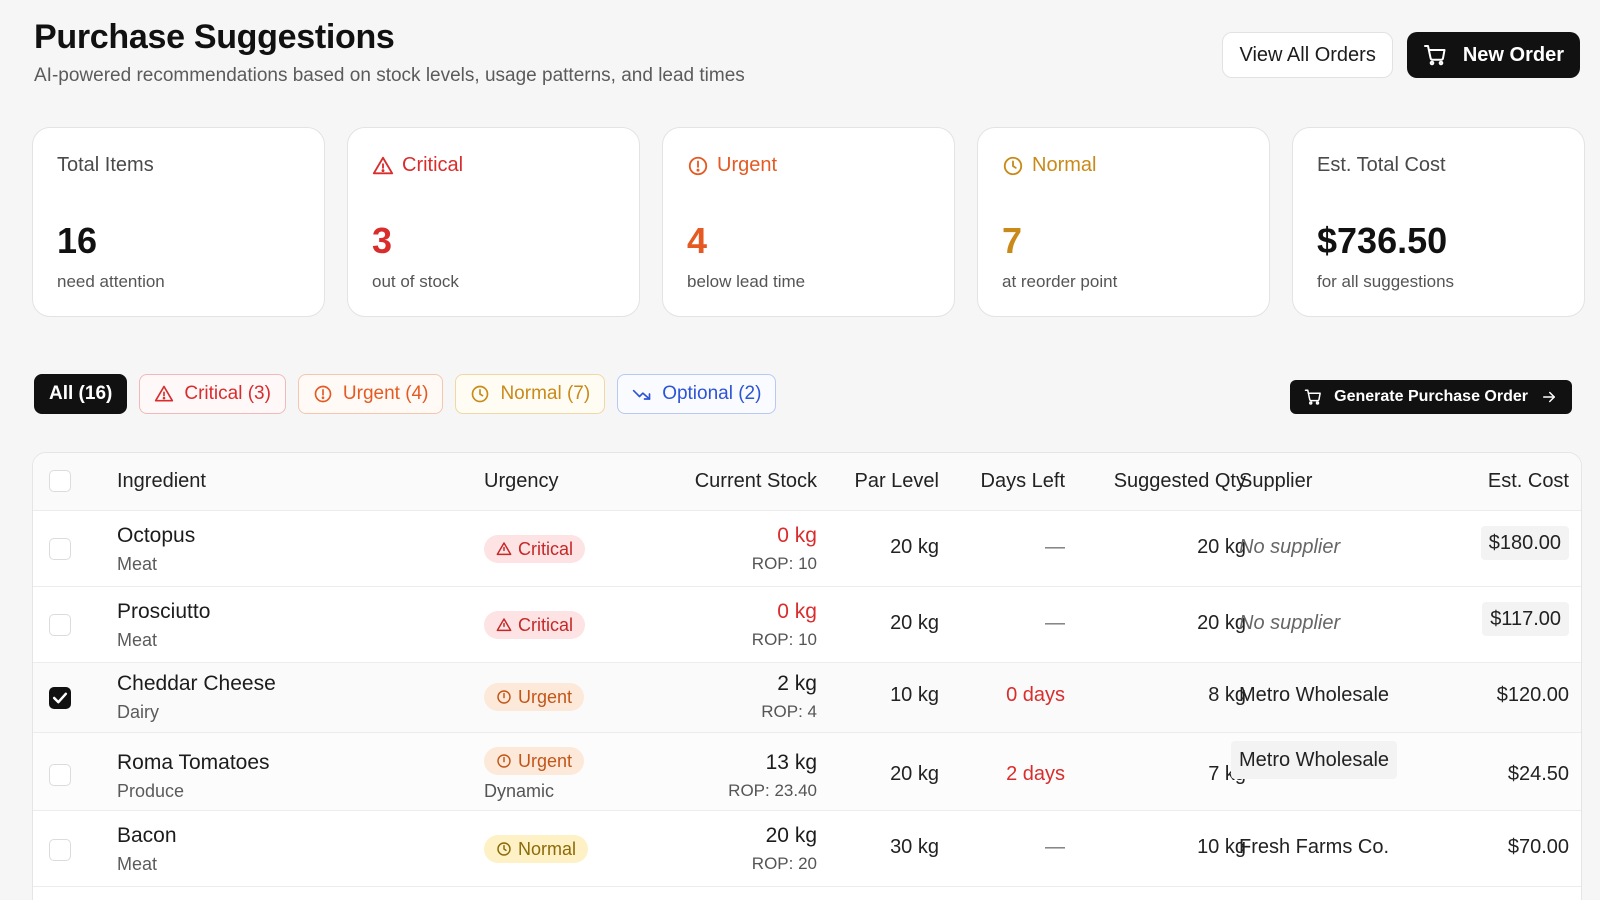  I want to click on new-order-label: New Order, so click(1513, 54).